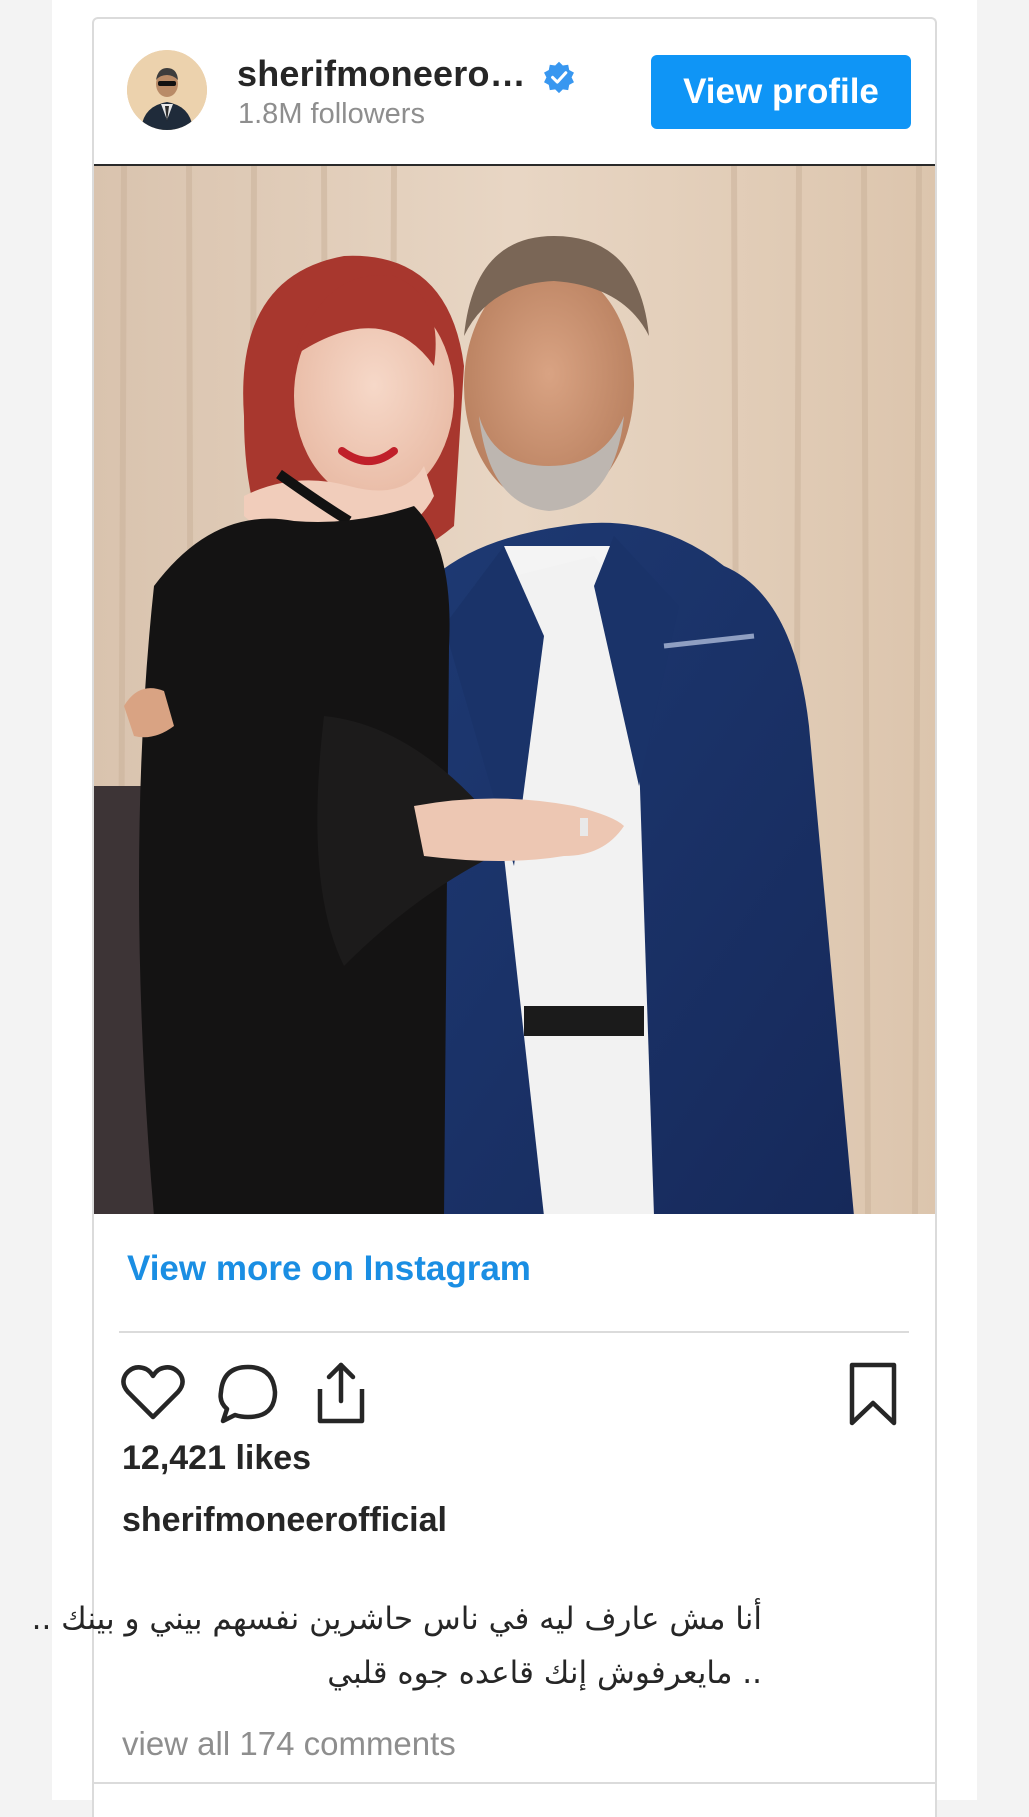  What do you see at coordinates (544, 1673) in the screenshot?
I see `caption-text-line-2: .. مايعرفوش إنك قاعده جوه قلبي` at bounding box center [544, 1673].